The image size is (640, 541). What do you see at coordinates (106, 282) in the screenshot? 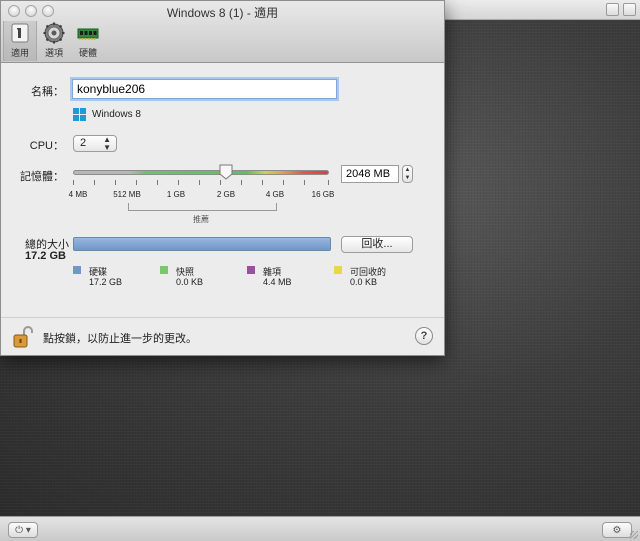
I see `legend-size: 17.2 GB` at bounding box center [106, 282].